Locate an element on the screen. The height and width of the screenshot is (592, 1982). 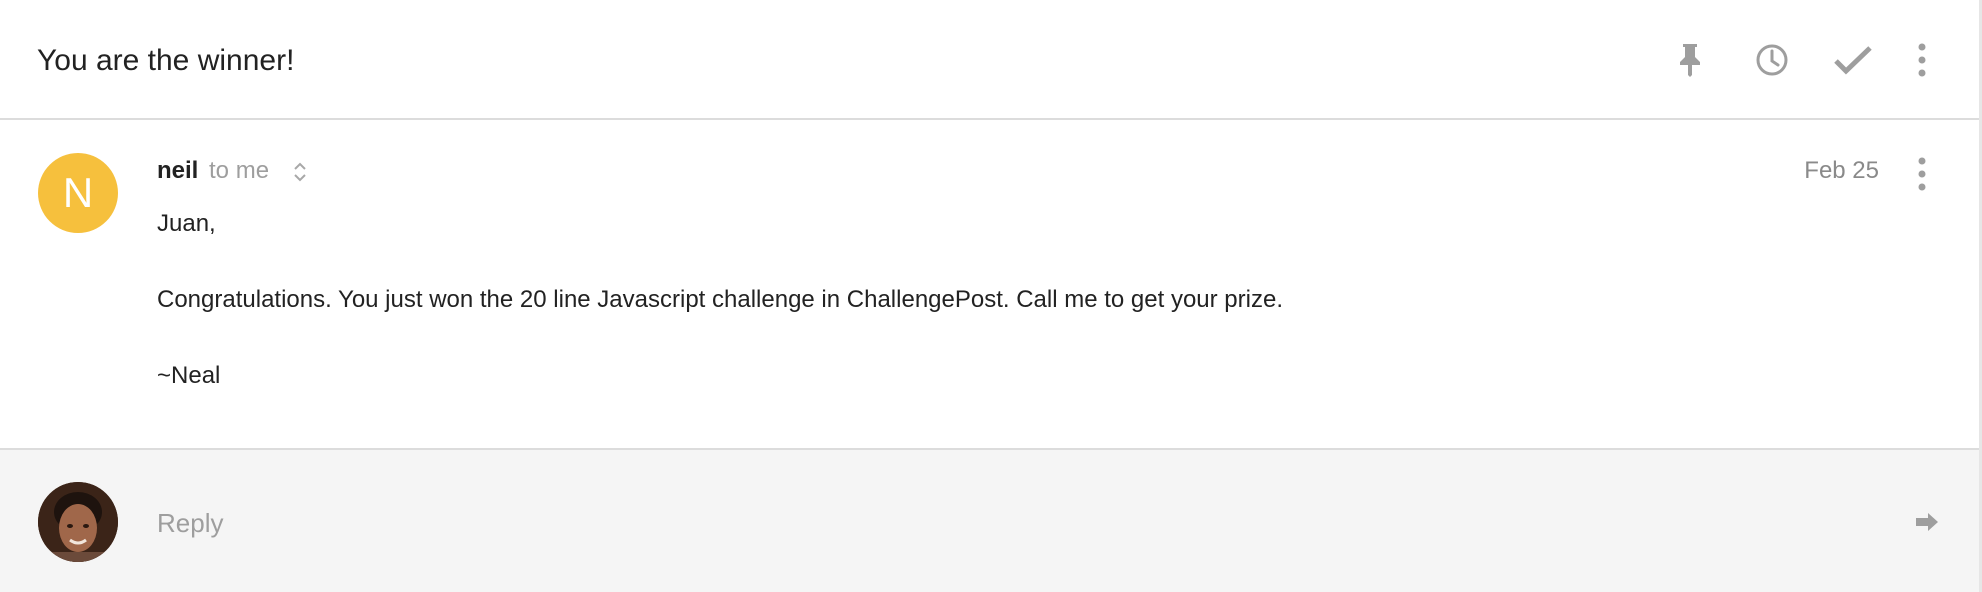
reply-arrow-icon is located at coordinates (1927, 522).